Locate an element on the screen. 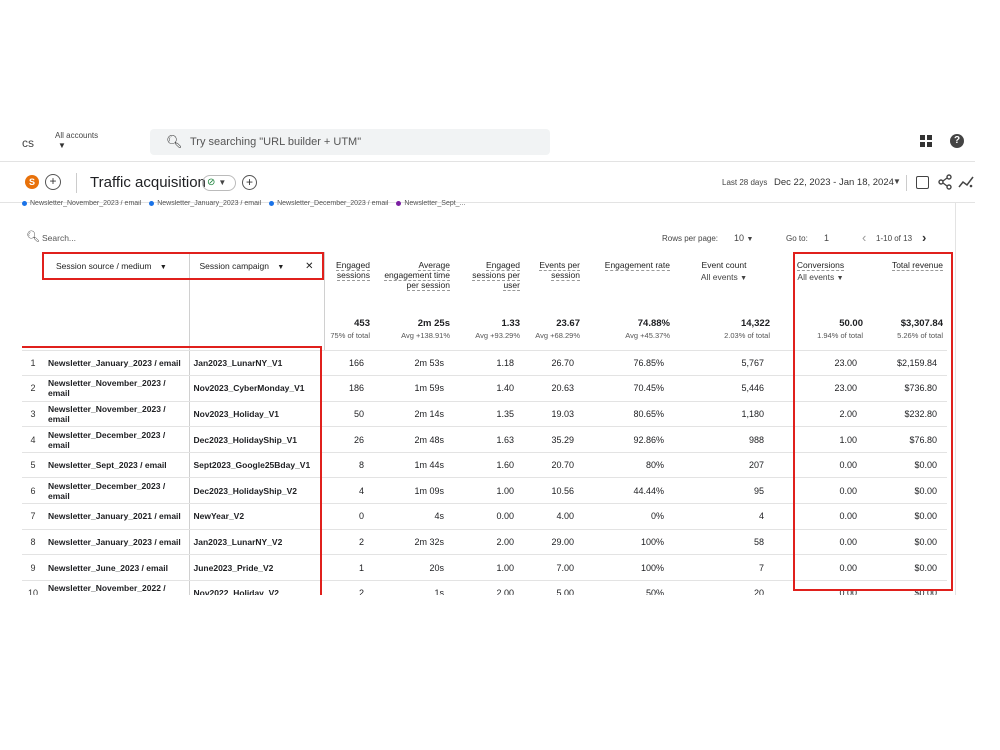 Image resolution: width=1000 pixels, height=750 pixels. legend-item: Newsletter_January_2023 / email is located at coordinates (205, 203).